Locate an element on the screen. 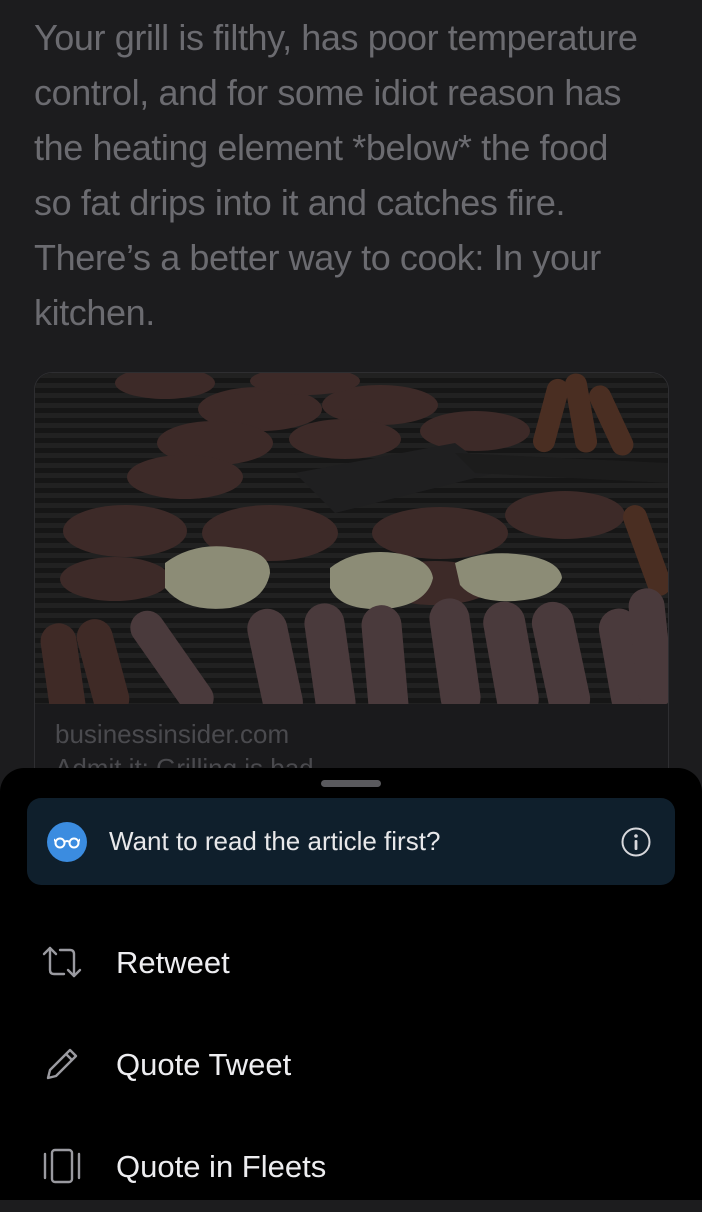  read-article-prompt: Want to read the article first? is located at coordinates (351, 841).